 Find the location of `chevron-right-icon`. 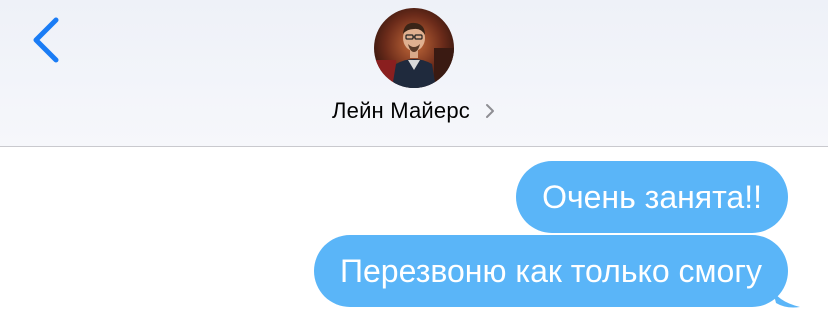

chevron-right-icon is located at coordinates (490, 111).